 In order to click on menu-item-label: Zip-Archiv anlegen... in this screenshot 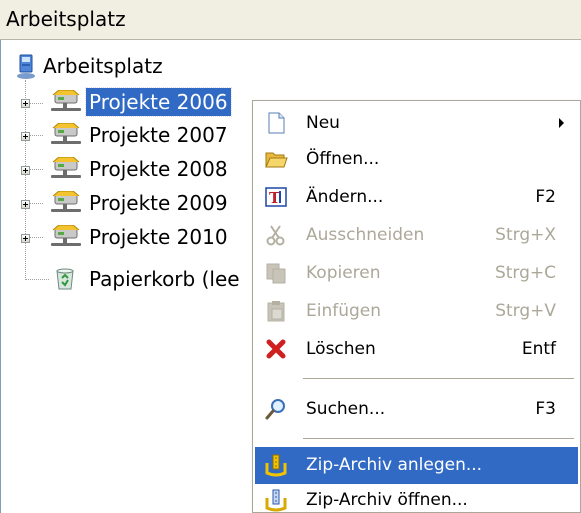, I will do `click(394, 465)`.